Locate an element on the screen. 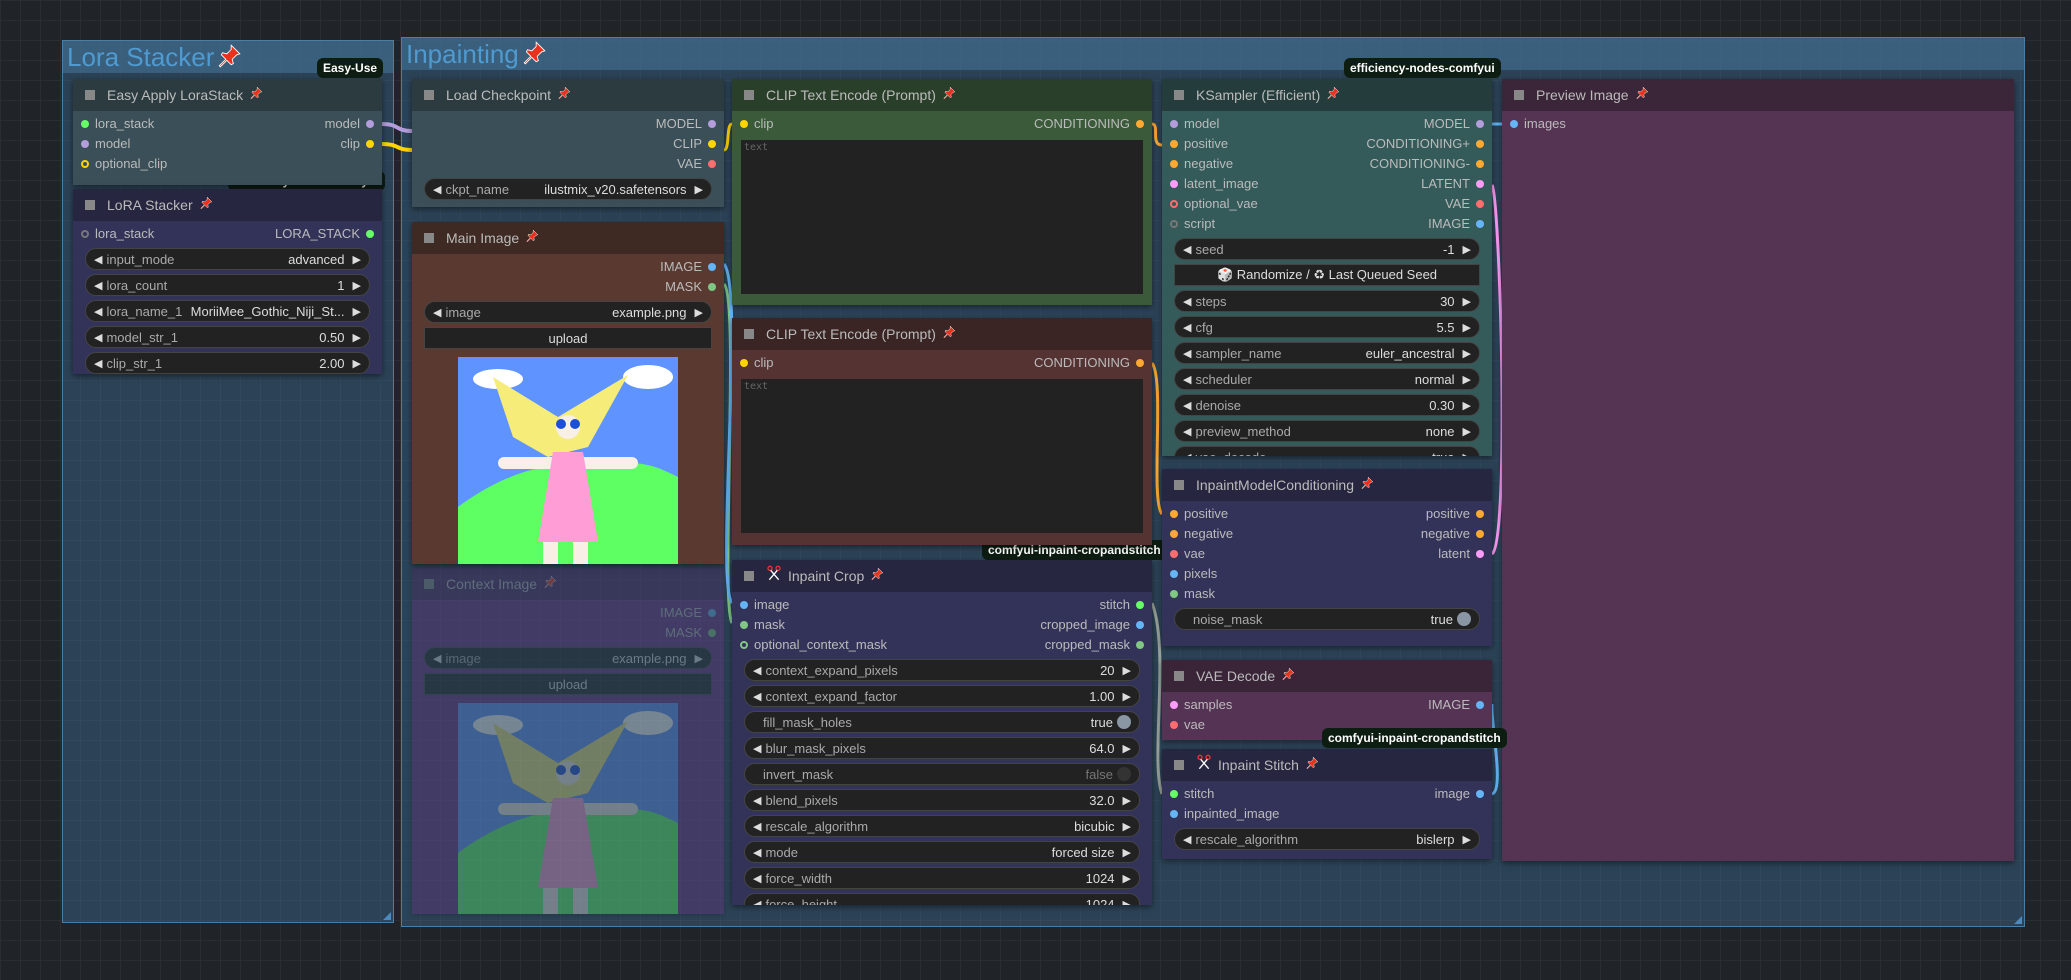 The image size is (2071, 980). input-slot: optional_context_mask is located at coordinates (813, 645).